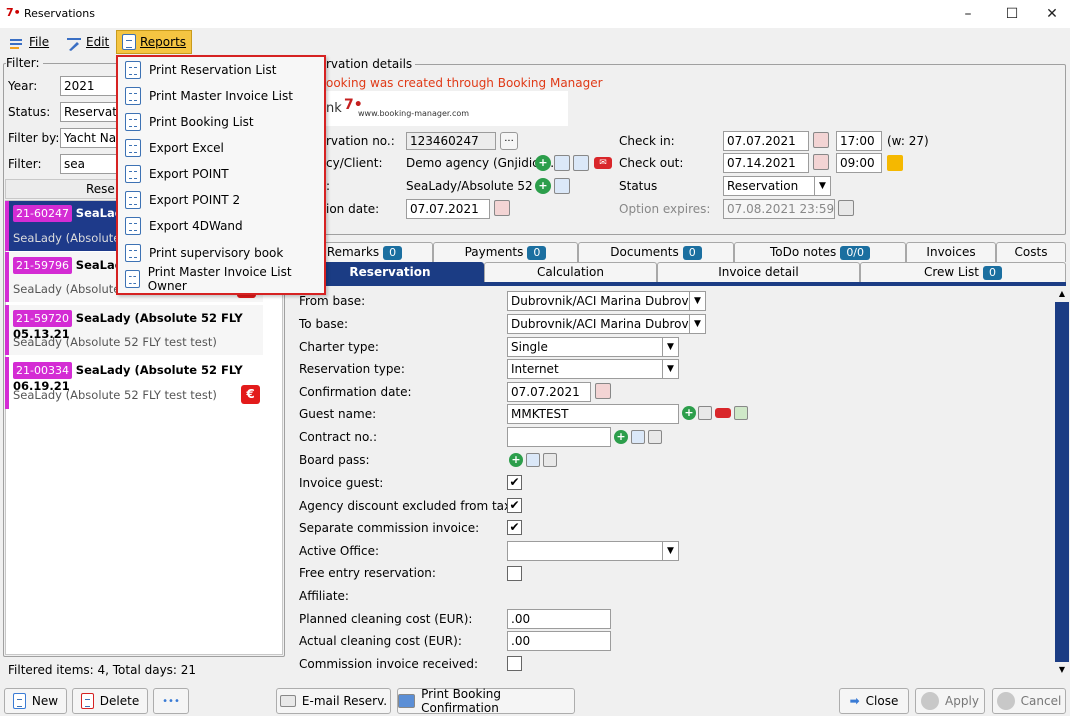 This screenshot has width=1070, height=716. I want to click on menu-item-label: Print Reservation List, so click(213, 70).